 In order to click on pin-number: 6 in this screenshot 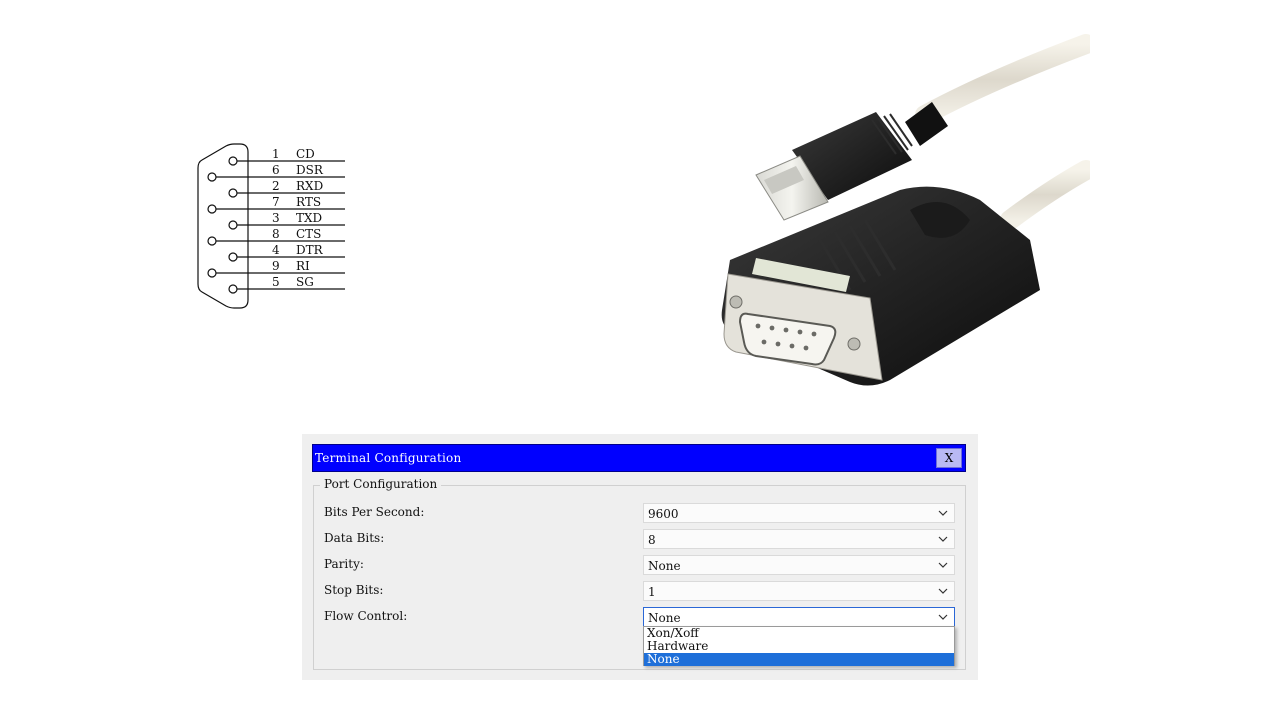, I will do `click(276, 170)`.